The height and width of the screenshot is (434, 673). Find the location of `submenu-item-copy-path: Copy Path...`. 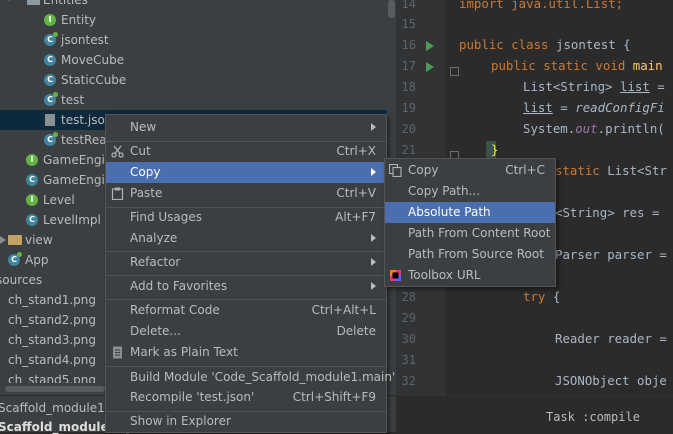

submenu-item-copy-path: Copy Path... is located at coordinates (470, 191).